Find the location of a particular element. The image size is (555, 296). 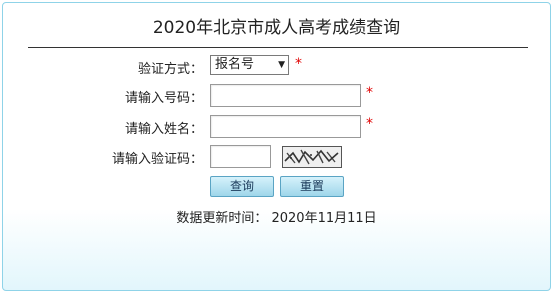

captcha-graphic is located at coordinates (312, 157).